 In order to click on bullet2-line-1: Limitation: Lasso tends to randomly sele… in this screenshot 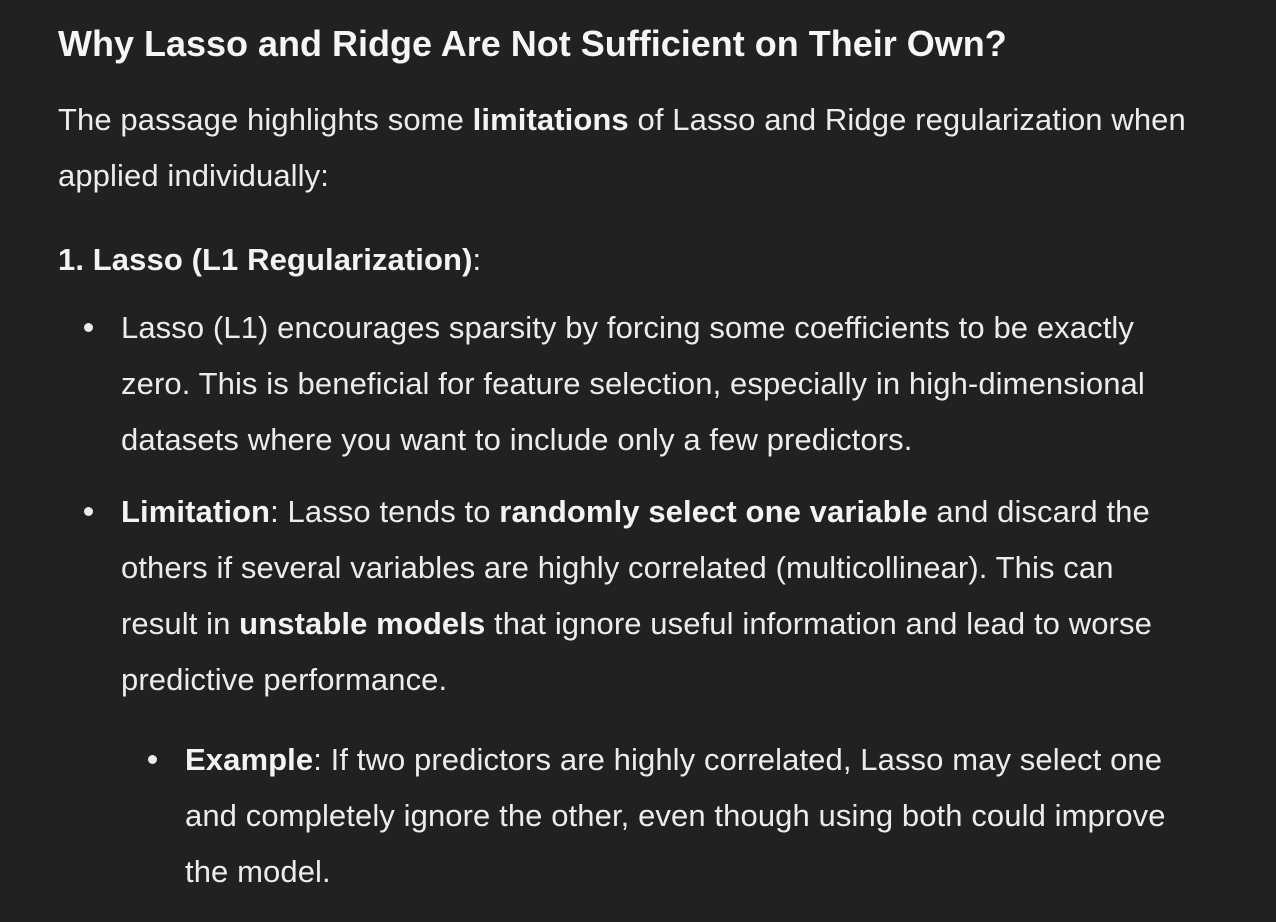, I will do `click(635, 512)`.